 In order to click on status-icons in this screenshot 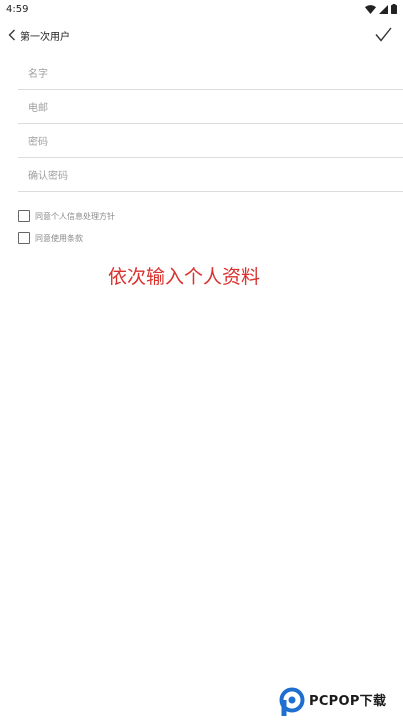, I will do `click(381, 9)`.